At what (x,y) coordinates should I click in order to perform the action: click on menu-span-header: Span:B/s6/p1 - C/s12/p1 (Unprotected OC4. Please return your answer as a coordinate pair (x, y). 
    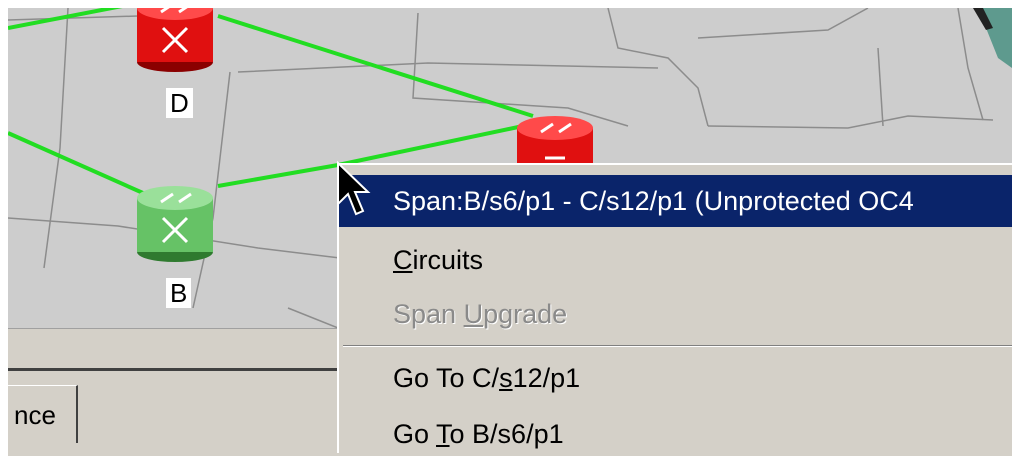
    Looking at the image, I should click on (675, 201).